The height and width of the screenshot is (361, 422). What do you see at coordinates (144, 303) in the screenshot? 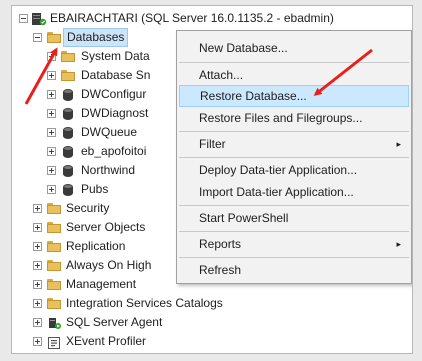
I see `tree-label: Integration Services Catalogs` at bounding box center [144, 303].